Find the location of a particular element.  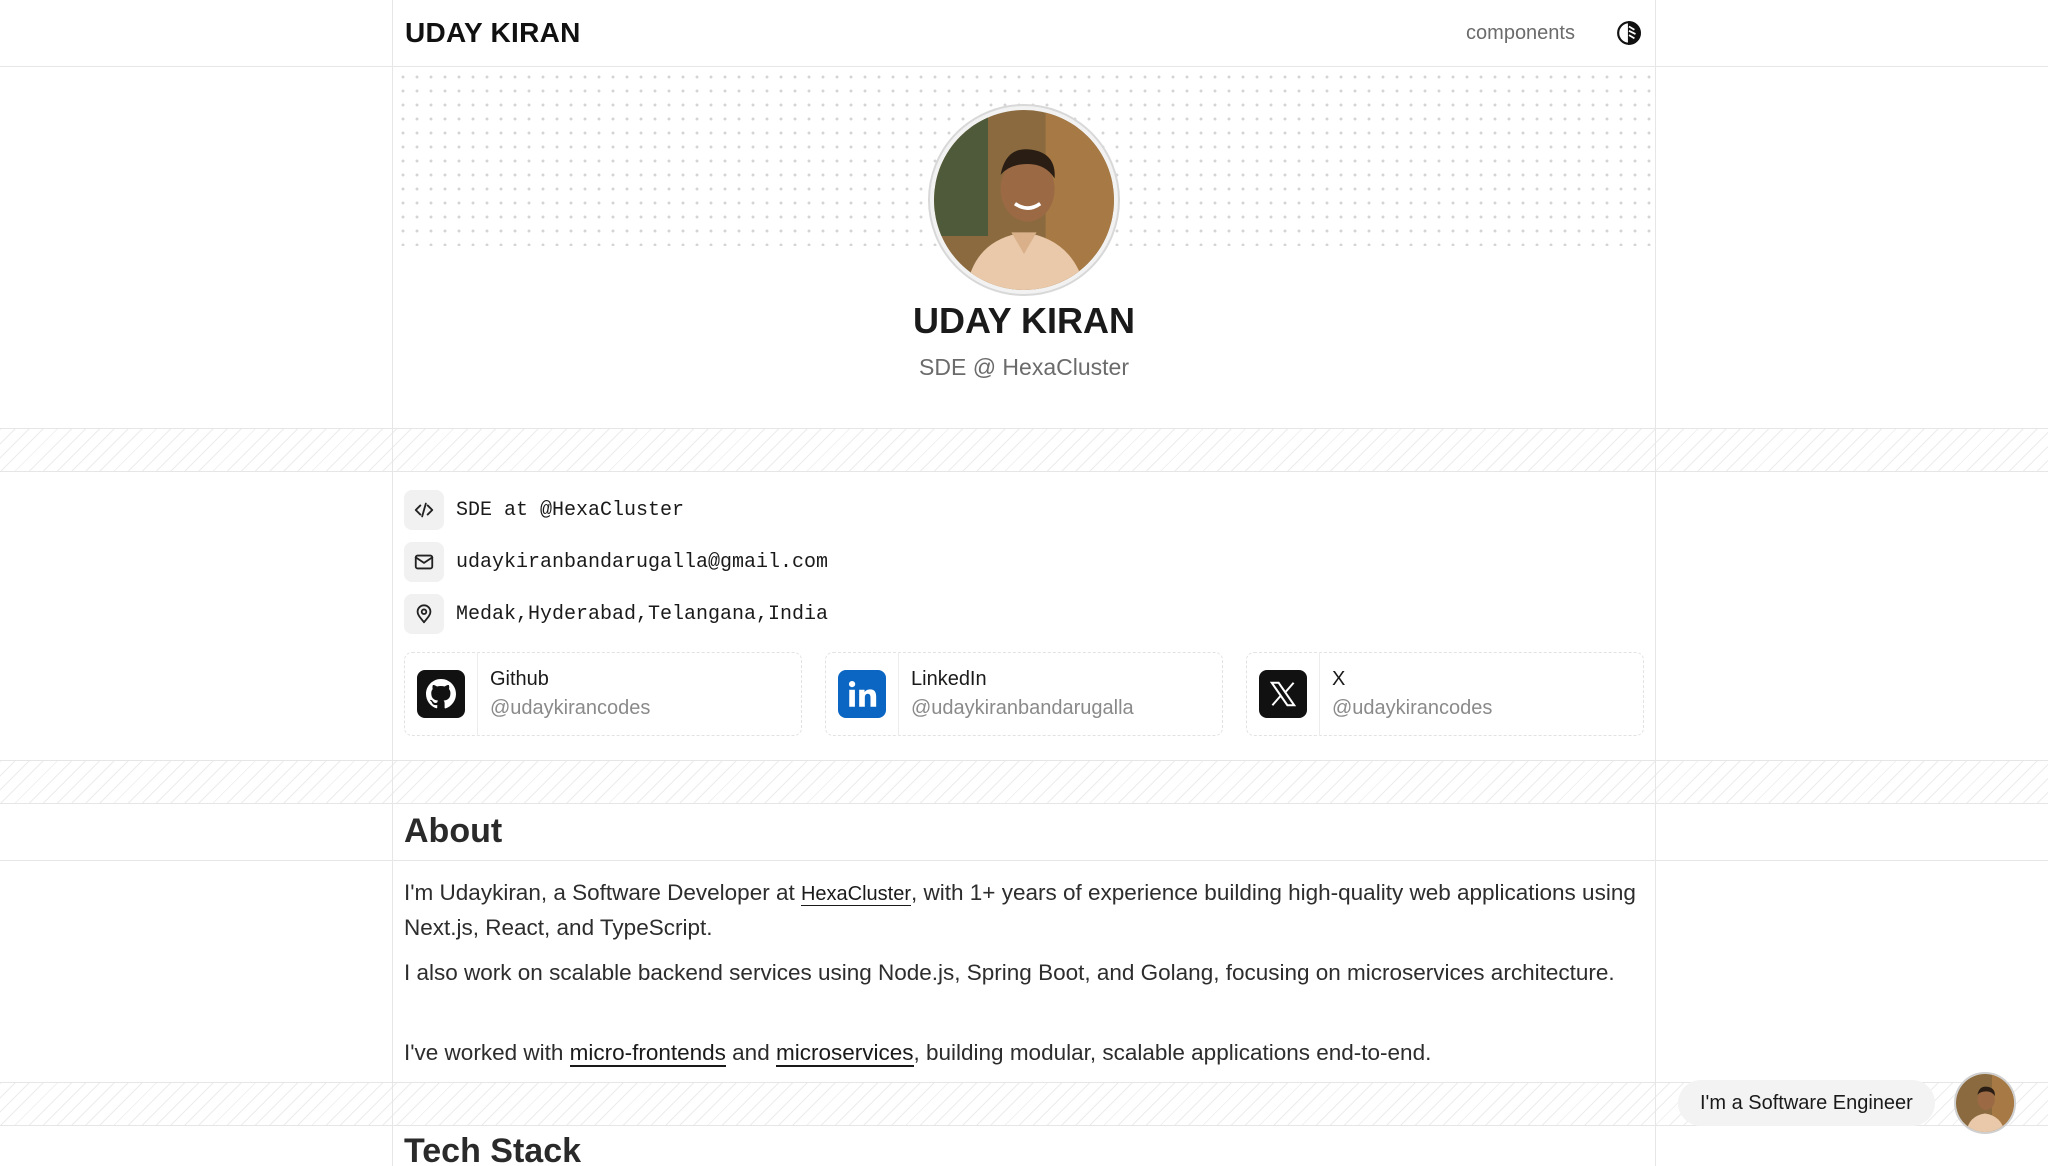

social-card-x: X @udaykirancodes is located at coordinates (1445, 694).